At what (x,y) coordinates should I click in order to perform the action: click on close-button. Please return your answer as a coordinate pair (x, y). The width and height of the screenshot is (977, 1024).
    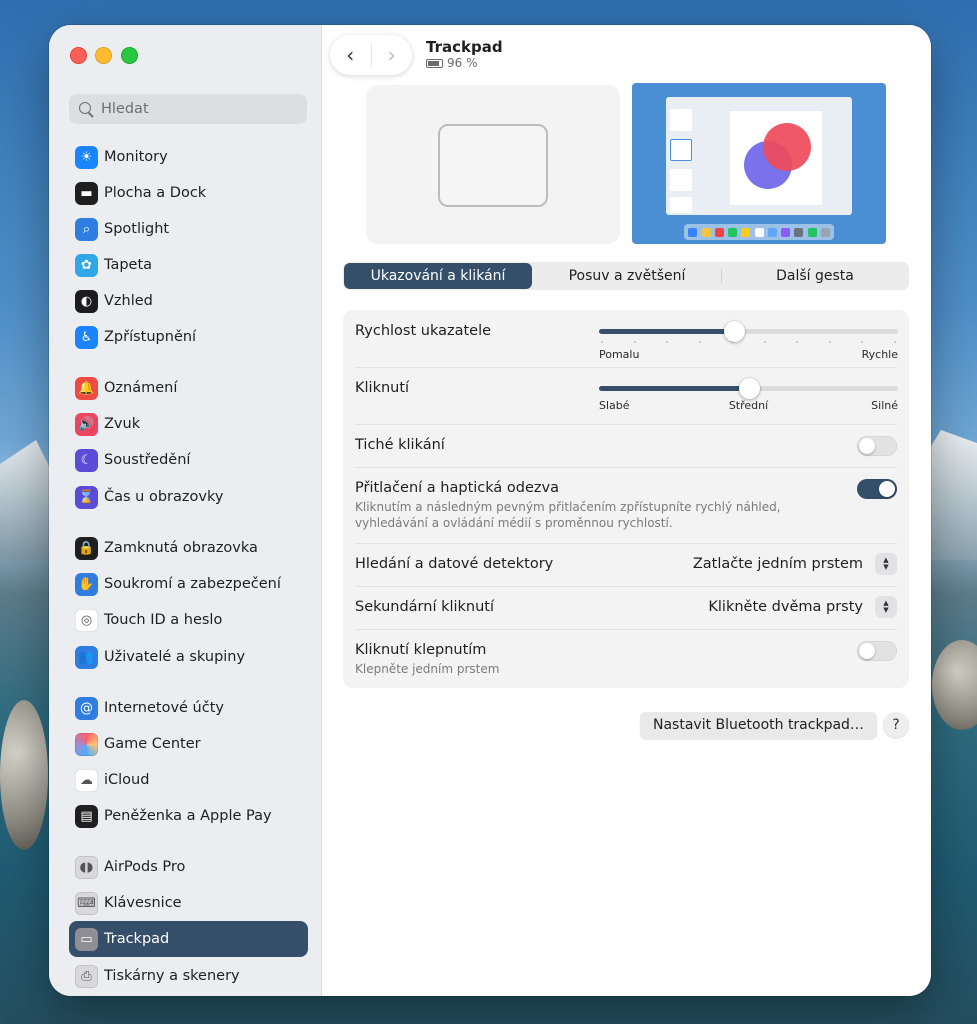
    Looking at the image, I should click on (78, 55).